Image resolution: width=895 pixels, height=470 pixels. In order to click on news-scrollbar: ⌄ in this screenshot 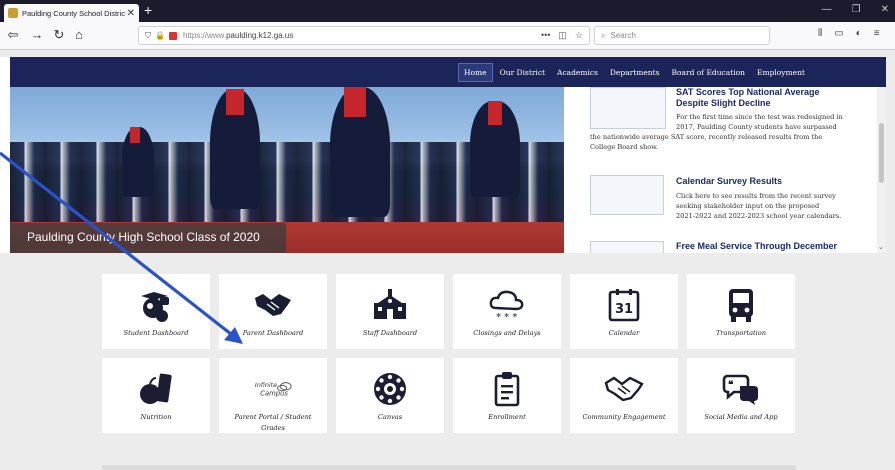, I will do `click(881, 170)`.